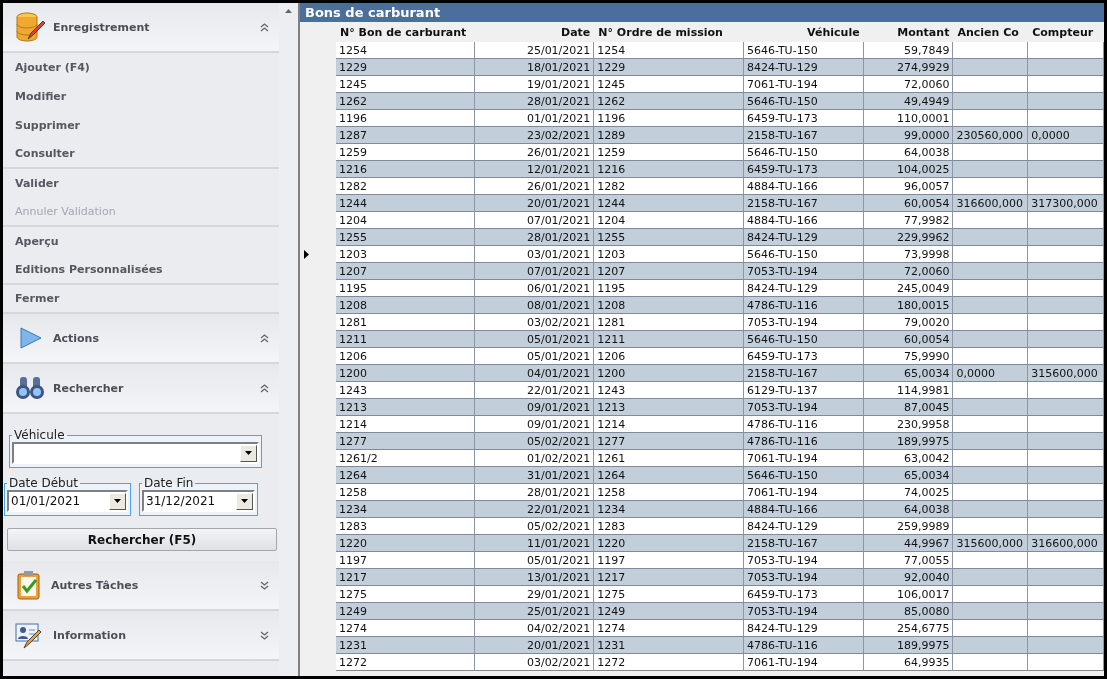 The height and width of the screenshot is (679, 1107). Describe the element at coordinates (908, 424) in the screenshot. I see `table-cell: 230,9958` at that location.